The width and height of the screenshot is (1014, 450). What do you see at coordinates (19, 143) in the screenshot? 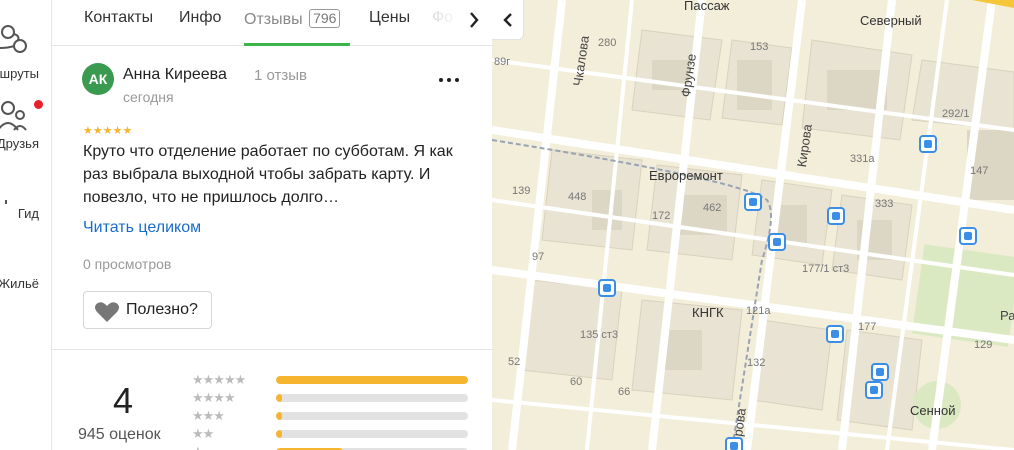
I see `rail-label-friends: Друзья` at bounding box center [19, 143].